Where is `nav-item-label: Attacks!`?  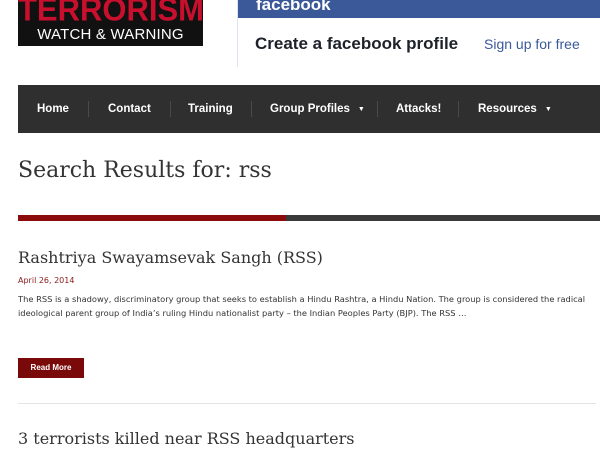 nav-item-label: Attacks! is located at coordinates (419, 109).